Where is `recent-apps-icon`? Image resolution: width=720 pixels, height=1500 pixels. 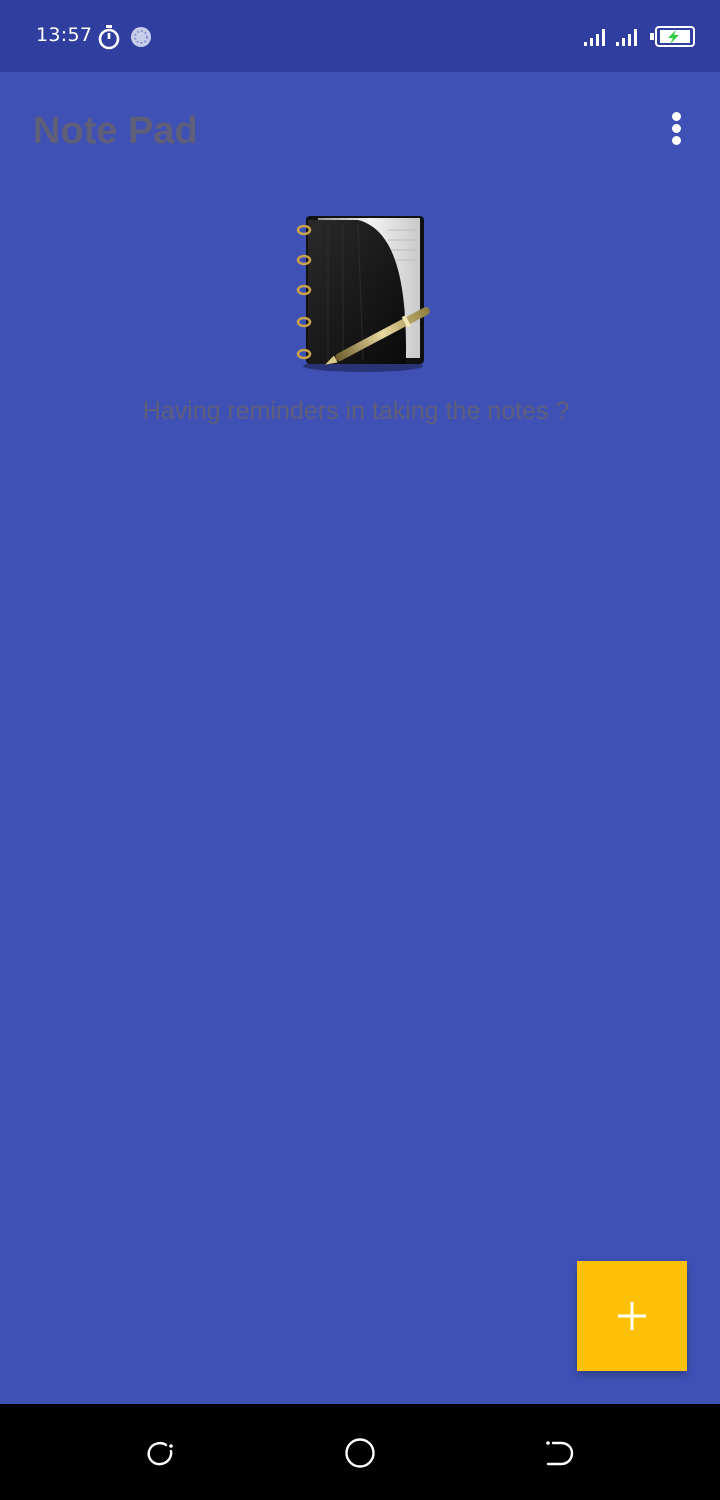 recent-apps-icon is located at coordinates (160, 1453).